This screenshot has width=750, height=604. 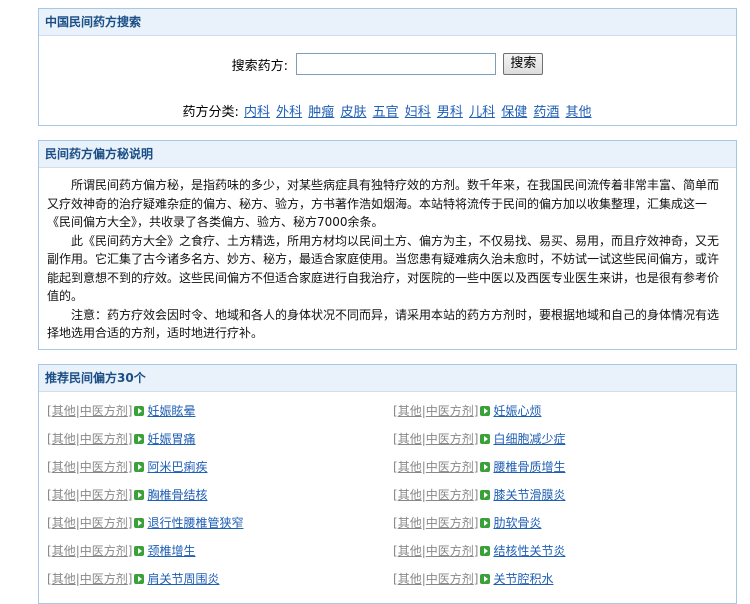 I want to click on list-row: [其他|中医方剂] 妊娠眩晕 [其他|中医方剂] 妊娠心烦, so click(x=387, y=411).